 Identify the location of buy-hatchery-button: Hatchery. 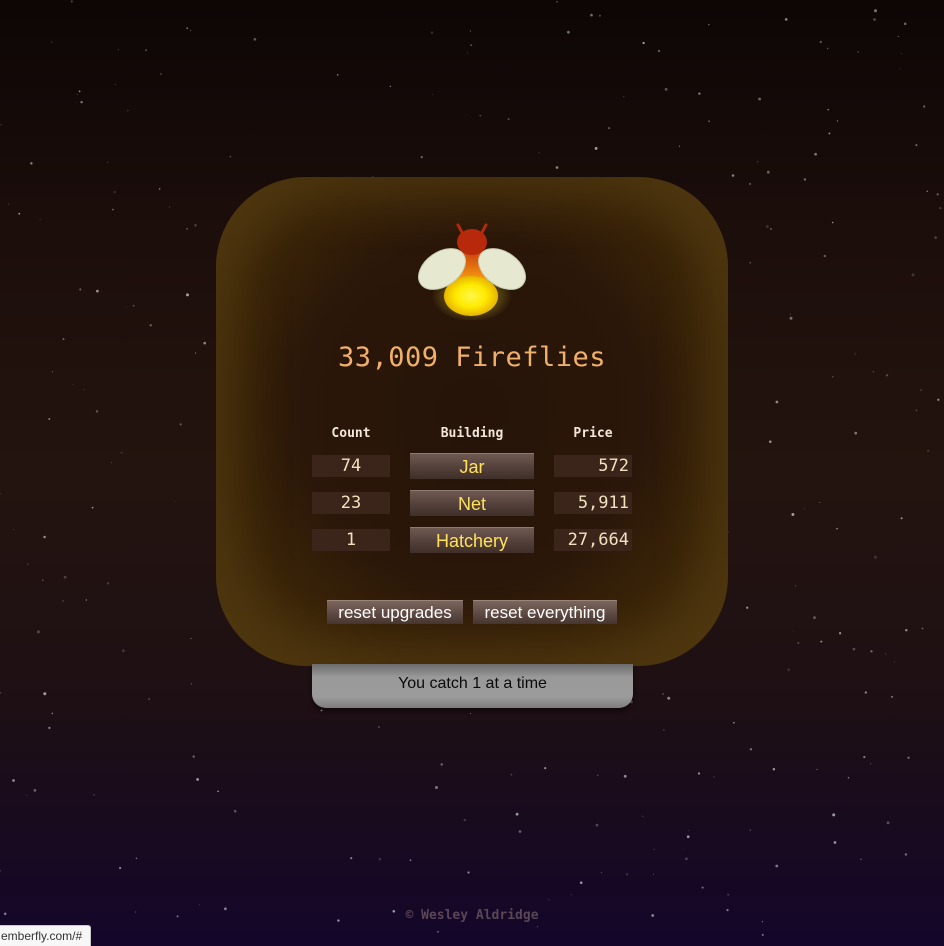
(472, 540).